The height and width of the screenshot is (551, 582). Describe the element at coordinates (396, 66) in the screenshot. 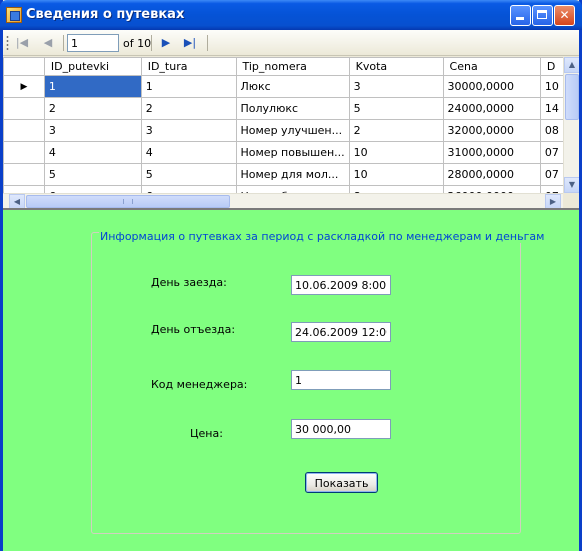

I see `column-header: Kvota` at that location.